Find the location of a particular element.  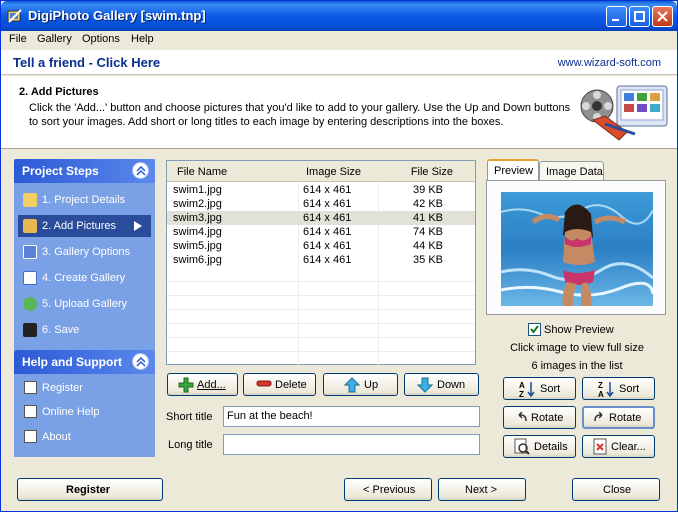

help-support-header: Help and Support is located at coordinates (84, 362).